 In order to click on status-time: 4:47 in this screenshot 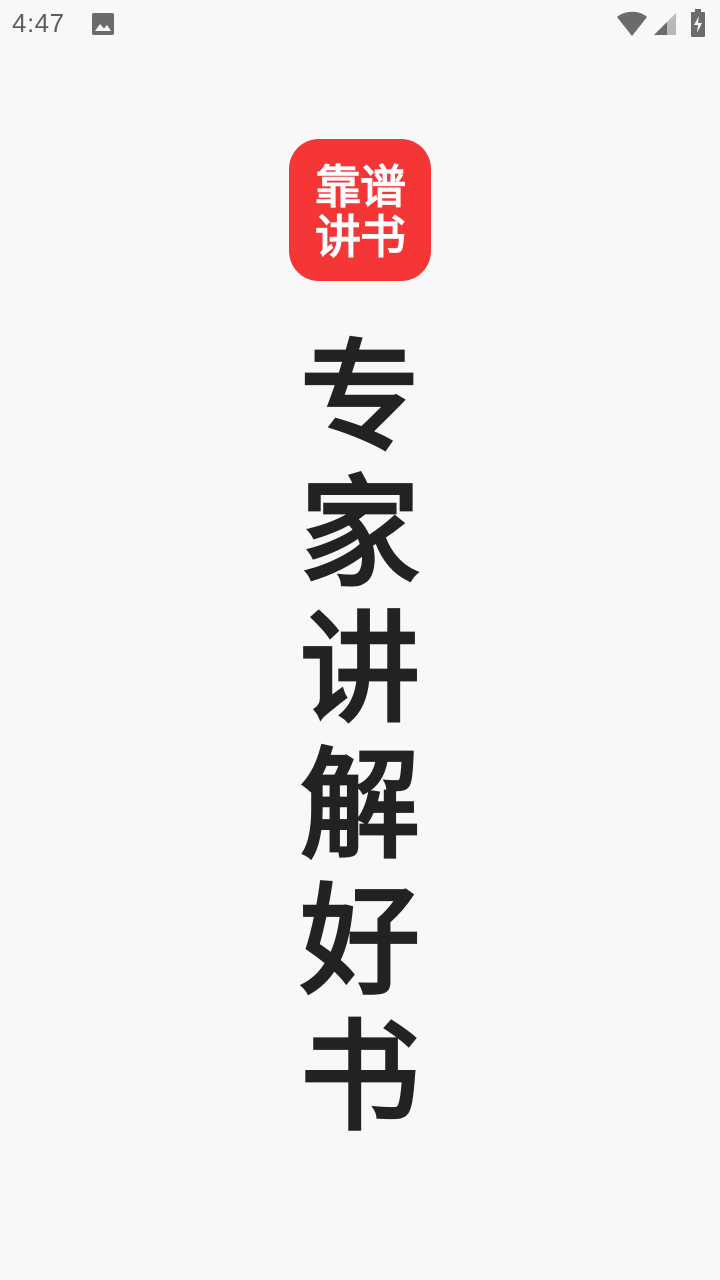, I will do `click(38, 23)`.